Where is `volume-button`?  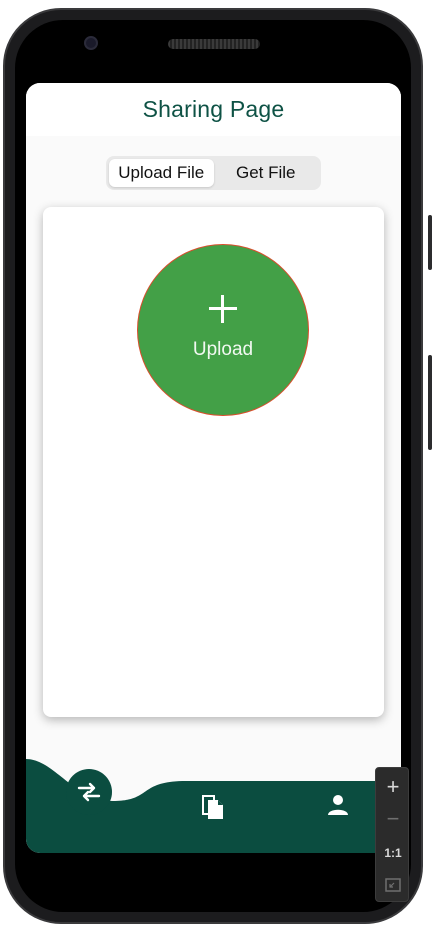
volume-button is located at coordinates (430, 402).